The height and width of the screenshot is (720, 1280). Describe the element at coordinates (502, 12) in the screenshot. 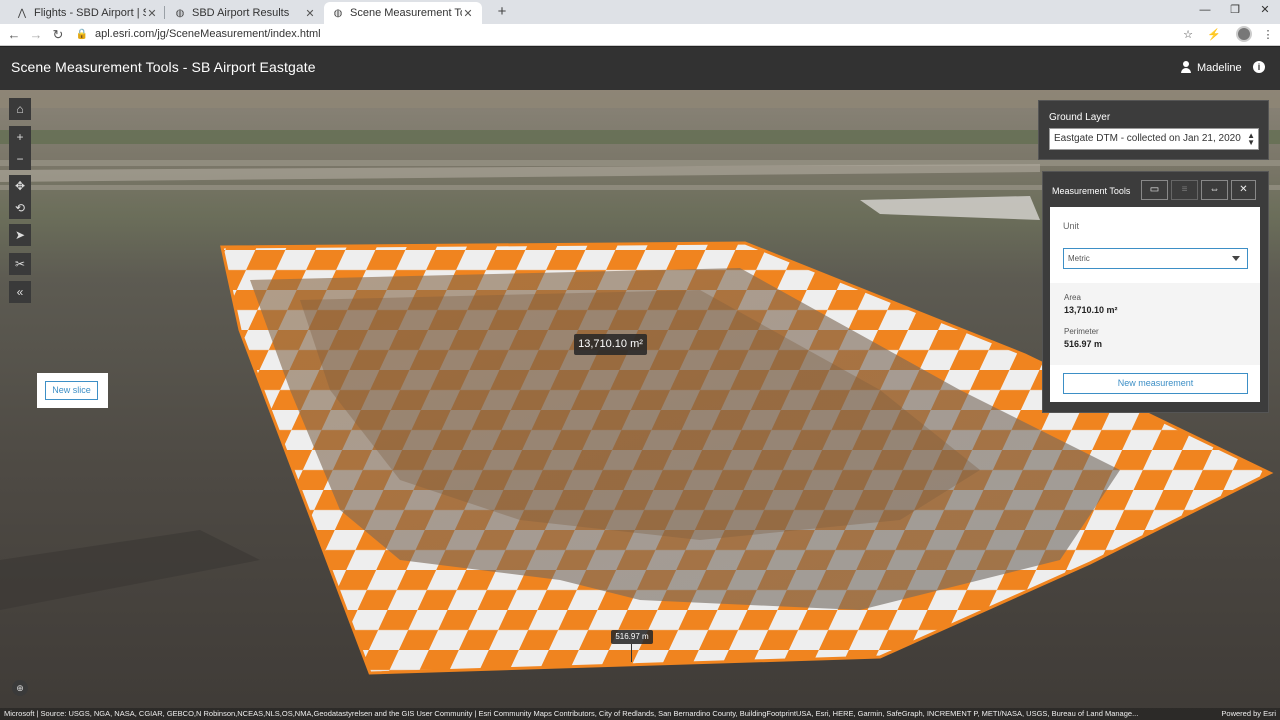

I see `new-tab-button: +` at that location.